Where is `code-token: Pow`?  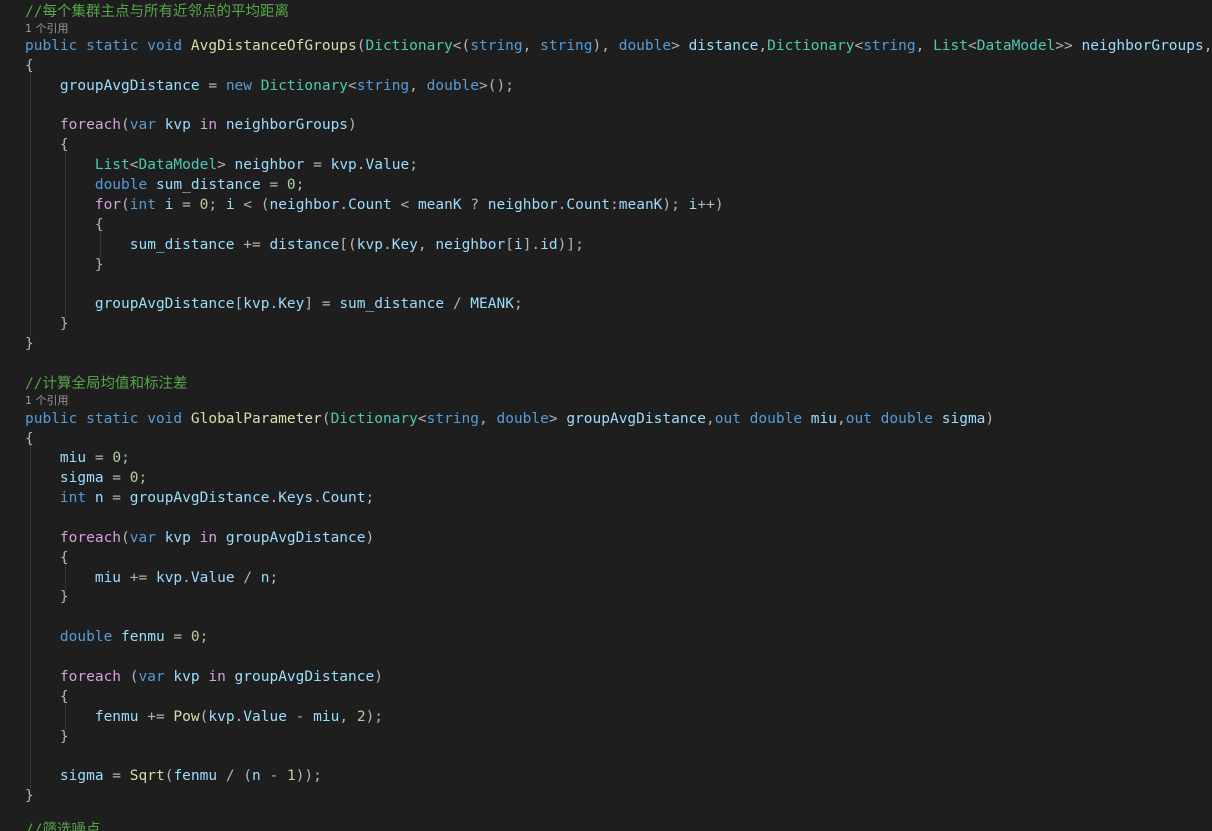 code-token: Pow is located at coordinates (186, 717).